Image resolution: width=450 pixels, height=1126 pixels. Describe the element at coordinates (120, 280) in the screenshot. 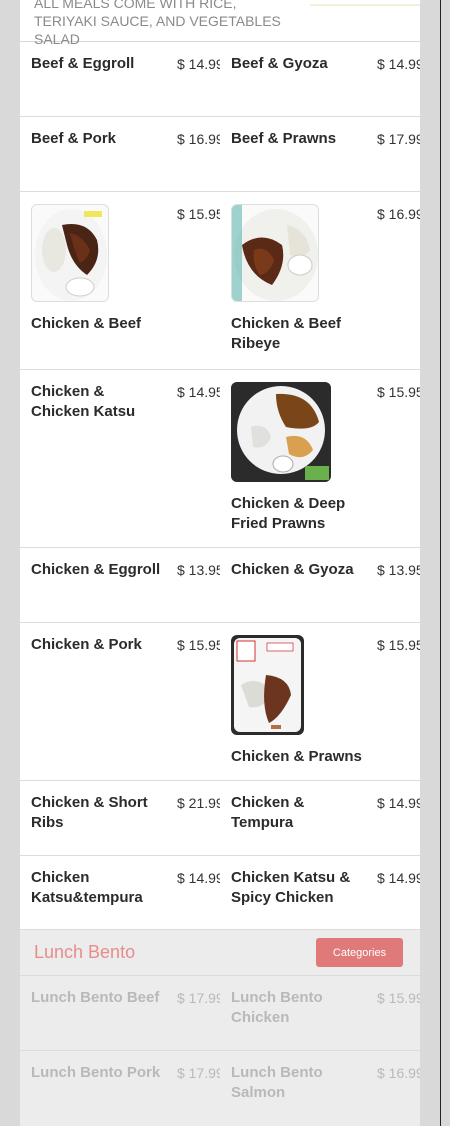

I see `menu-item: Chicken & Beef $ 15.95` at that location.